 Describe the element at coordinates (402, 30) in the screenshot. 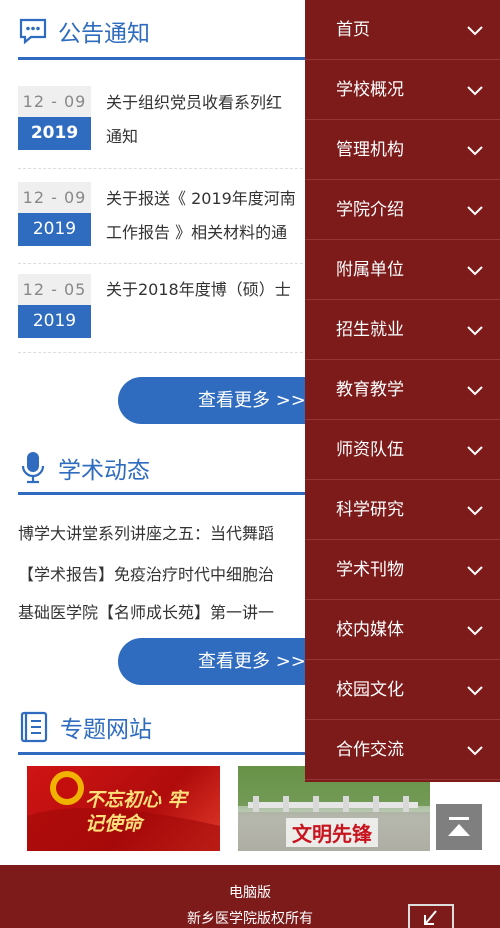

I see `menu-item: 首页` at that location.